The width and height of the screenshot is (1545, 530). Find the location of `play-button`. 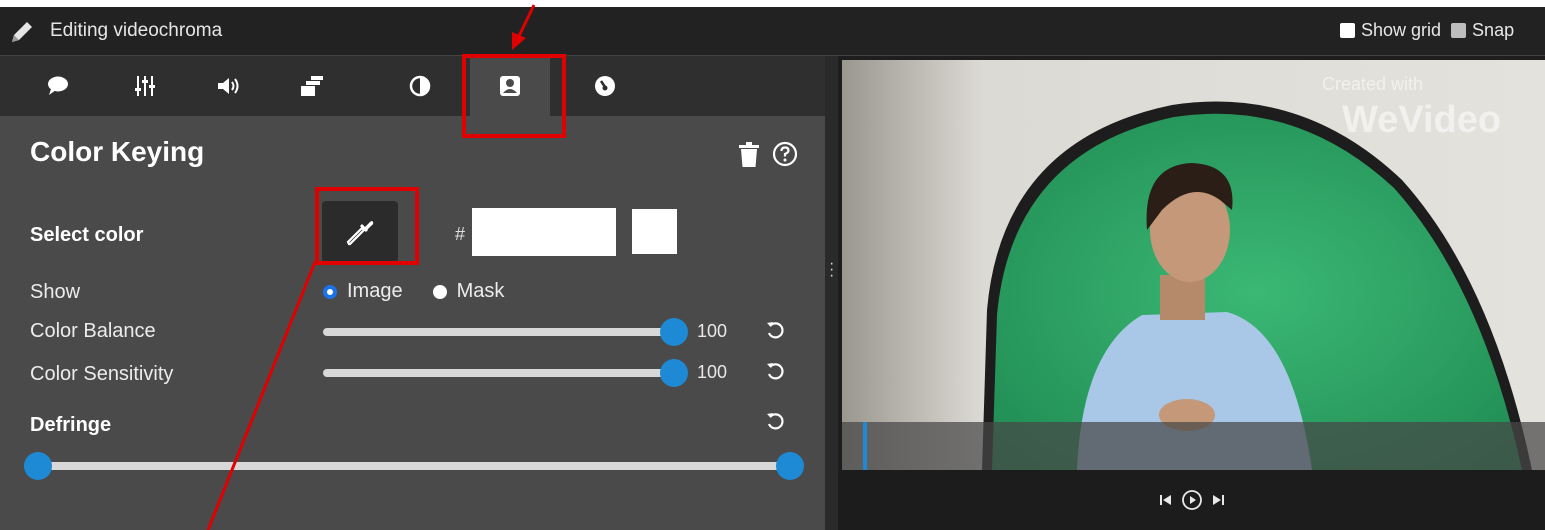

play-button is located at coordinates (1192, 500).